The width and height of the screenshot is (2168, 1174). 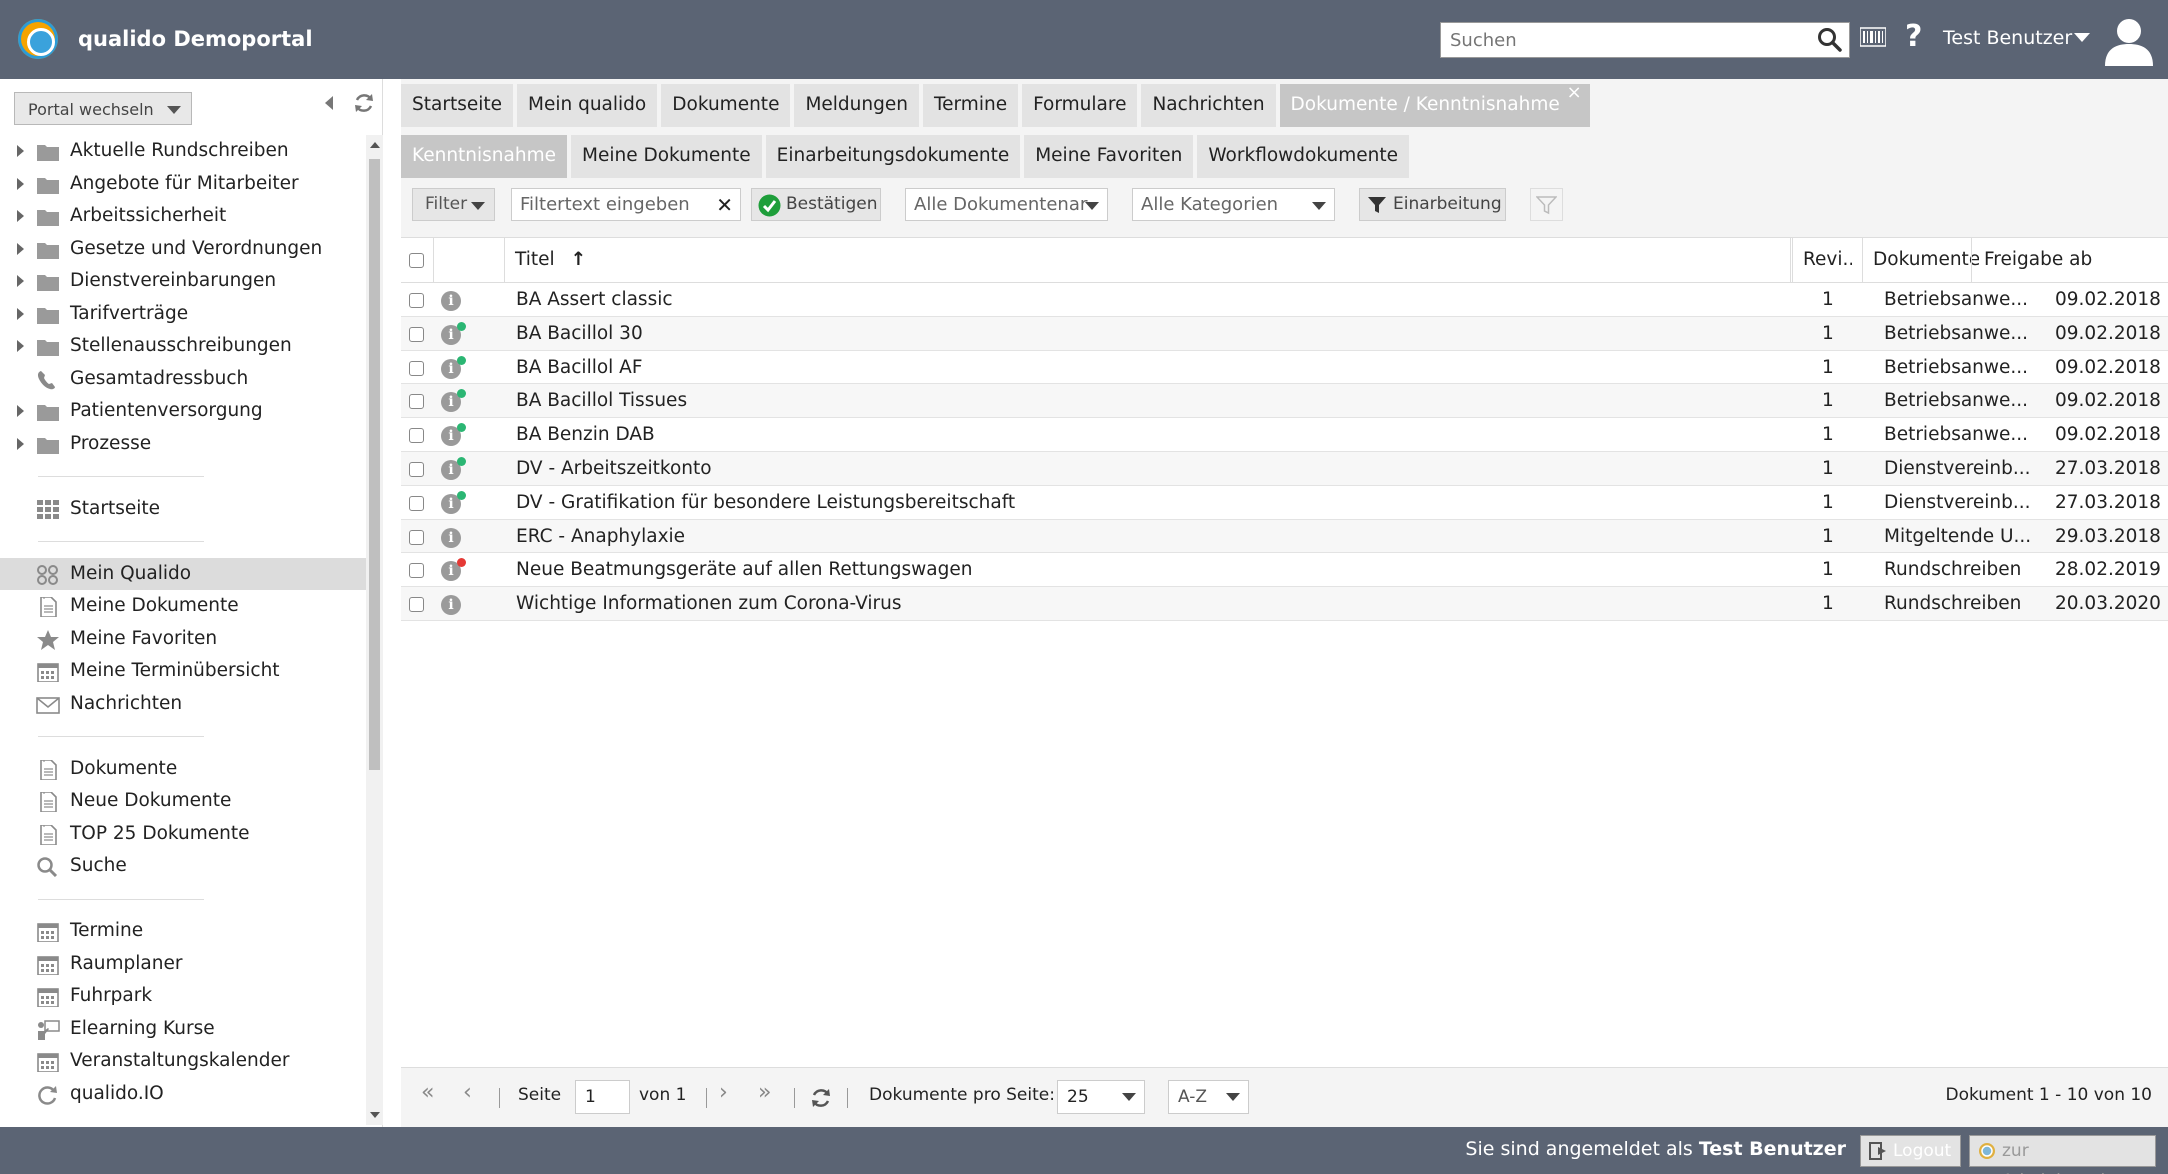 What do you see at coordinates (375, 1115) in the screenshot?
I see `scroll-down-icon` at bounding box center [375, 1115].